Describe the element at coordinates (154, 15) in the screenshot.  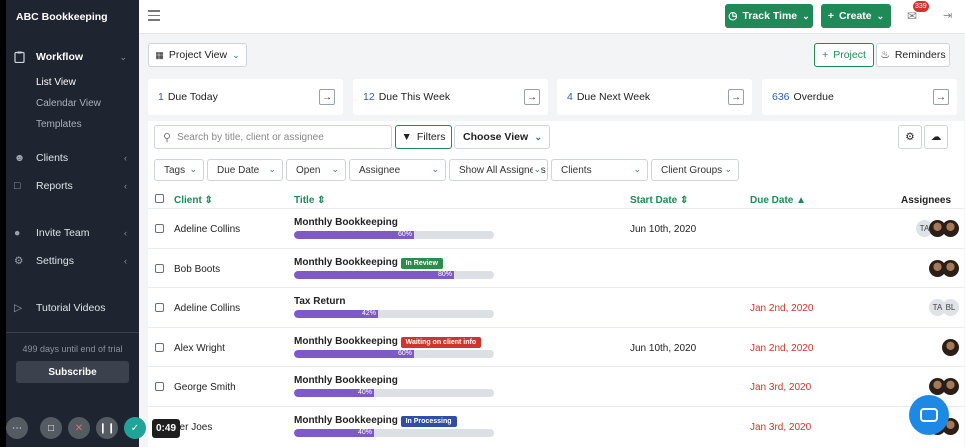
I see `hamburger-menu-icon` at that location.